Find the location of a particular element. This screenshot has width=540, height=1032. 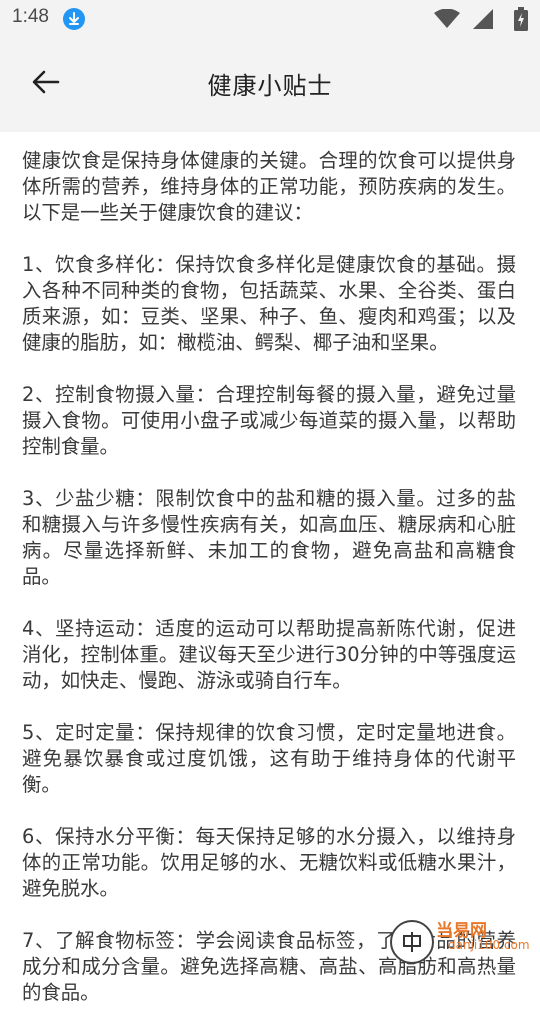

watermark: 当易网 danji100.com is located at coordinates (465, 940).